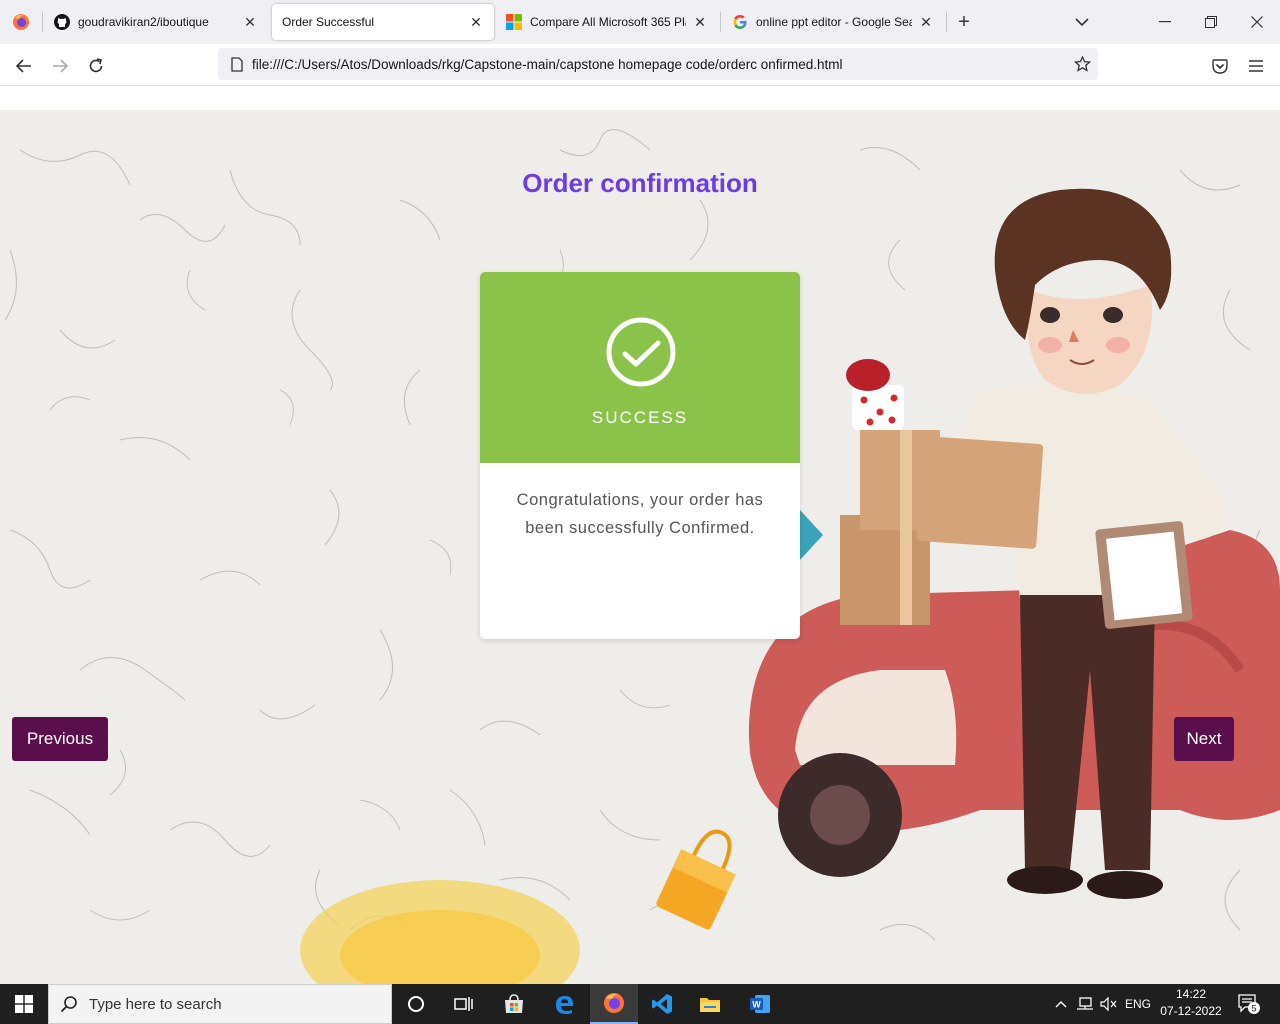 This screenshot has height=1024, width=1280. Describe the element at coordinates (1085, 1004) in the screenshot. I see `network-icon` at that location.